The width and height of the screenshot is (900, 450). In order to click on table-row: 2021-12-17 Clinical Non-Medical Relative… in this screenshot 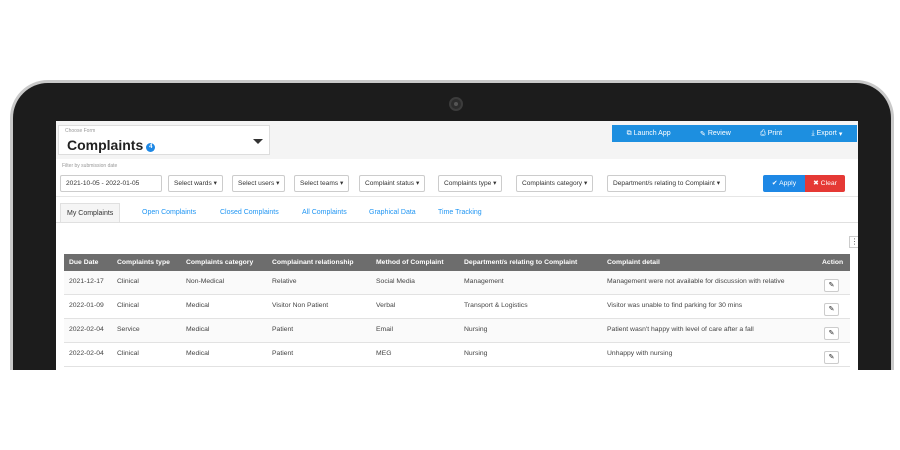, I will do `click(457, 283)`.